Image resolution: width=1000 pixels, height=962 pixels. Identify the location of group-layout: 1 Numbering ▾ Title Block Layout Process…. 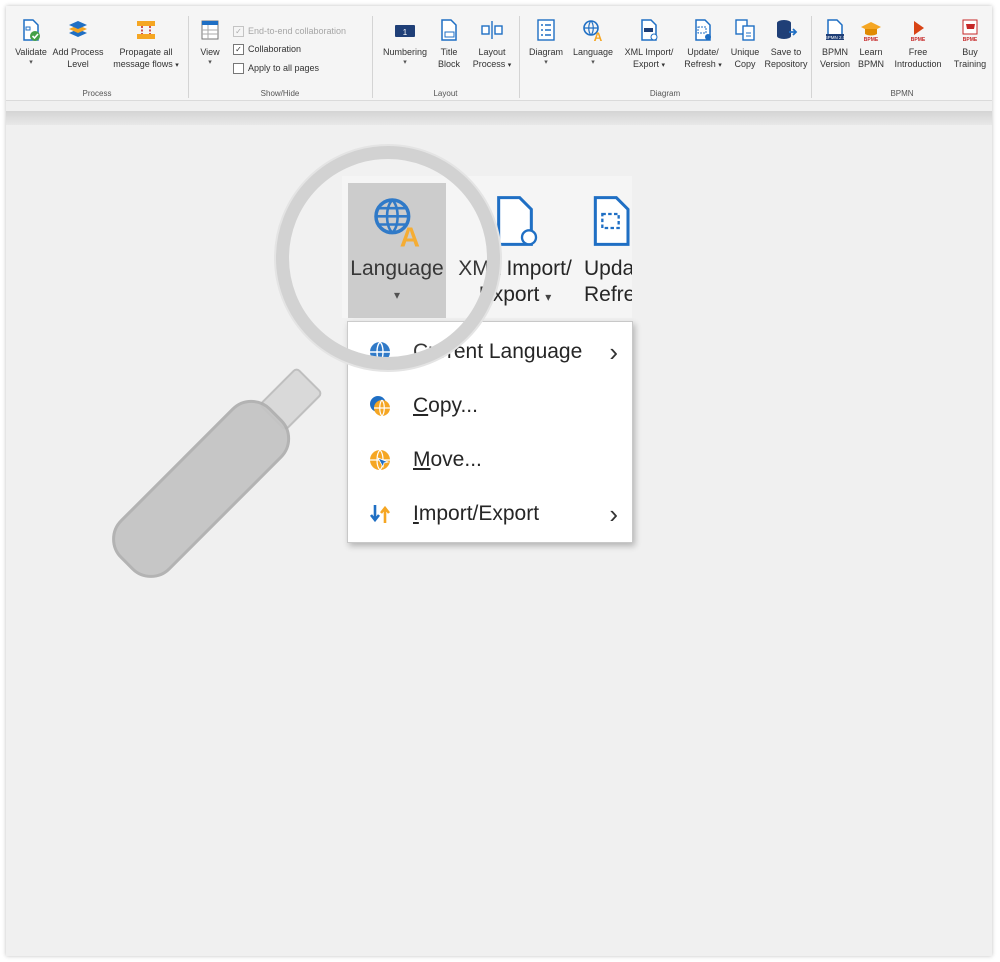
(445, 53).